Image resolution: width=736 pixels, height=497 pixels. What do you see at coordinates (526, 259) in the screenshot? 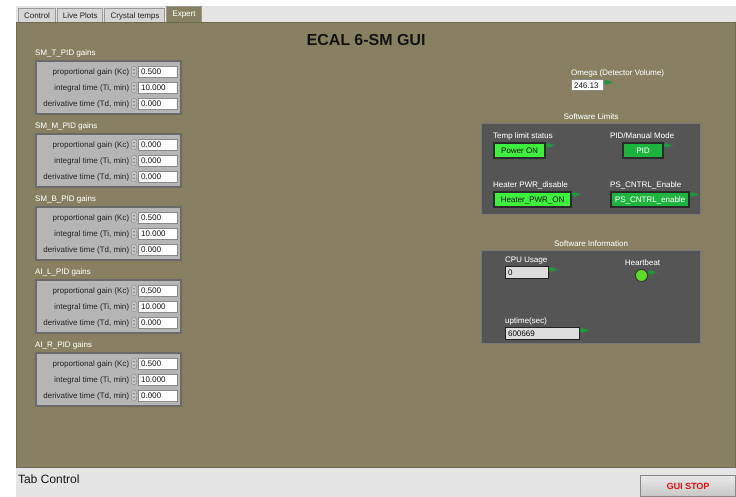
I see `indicator-label: CPU Usage` at bounding box center [526, 259].